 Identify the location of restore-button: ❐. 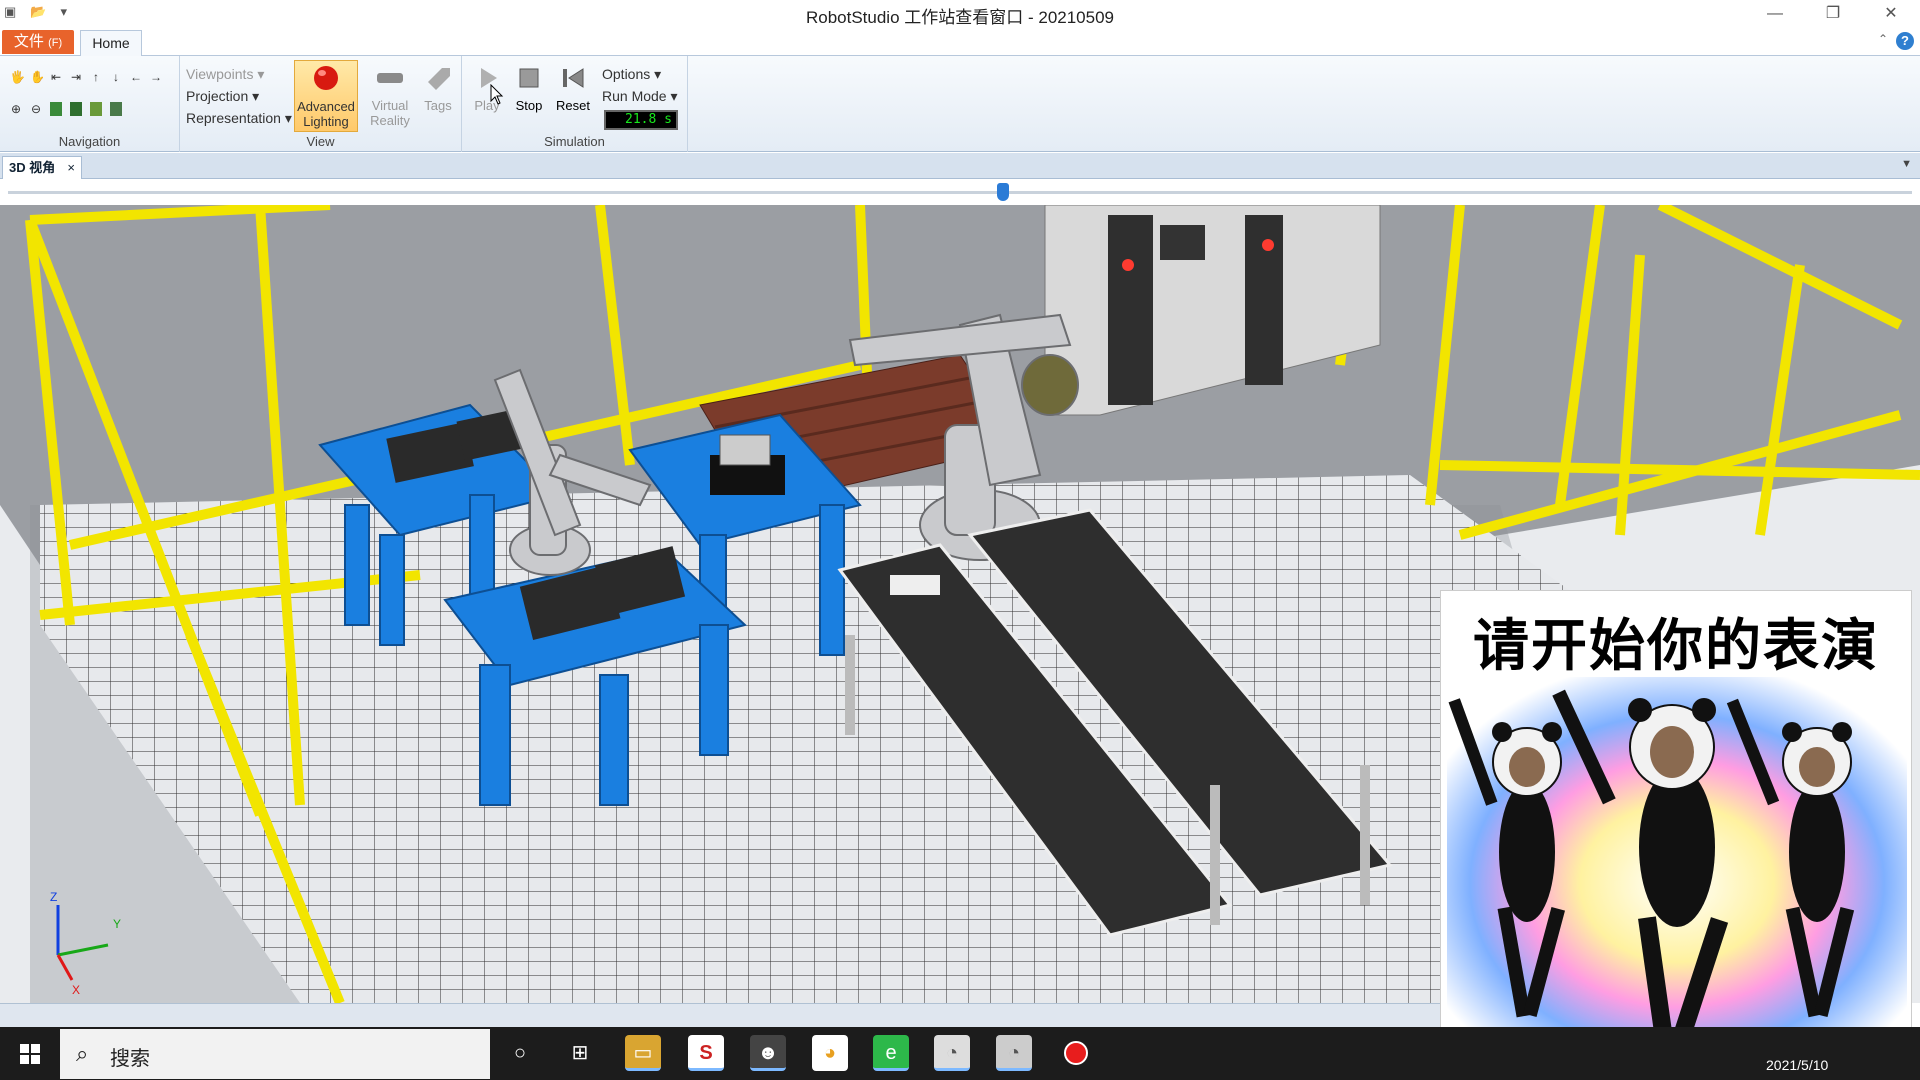
(1833, 14).